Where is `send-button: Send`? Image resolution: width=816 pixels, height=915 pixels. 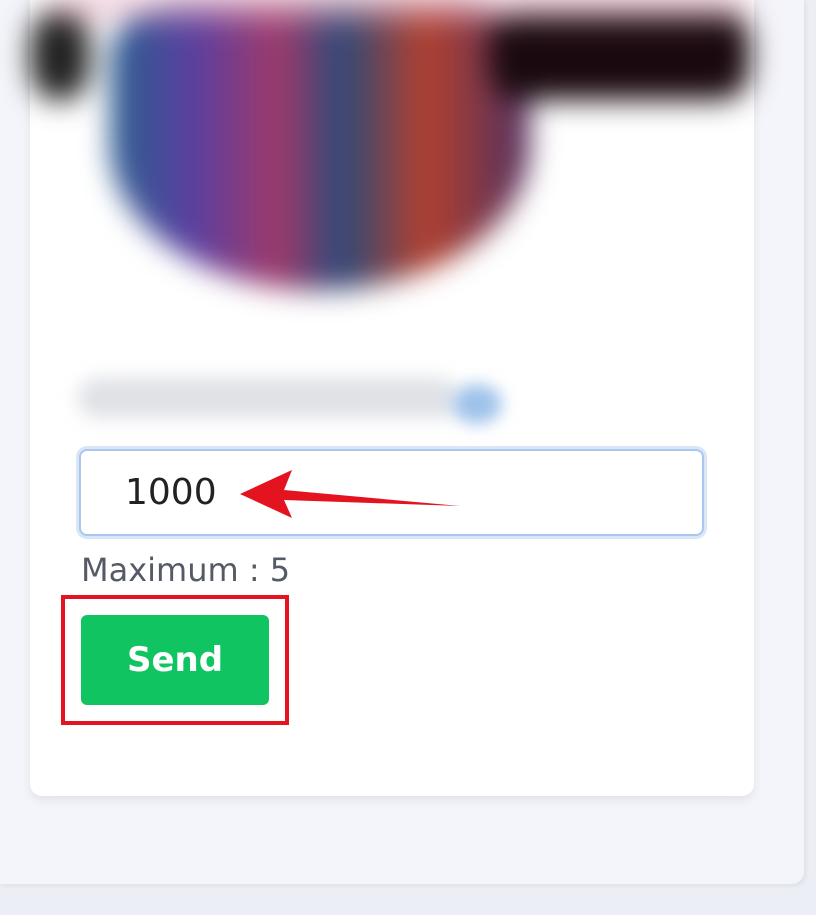 send-button: Send is located at coordinates (175, 660).